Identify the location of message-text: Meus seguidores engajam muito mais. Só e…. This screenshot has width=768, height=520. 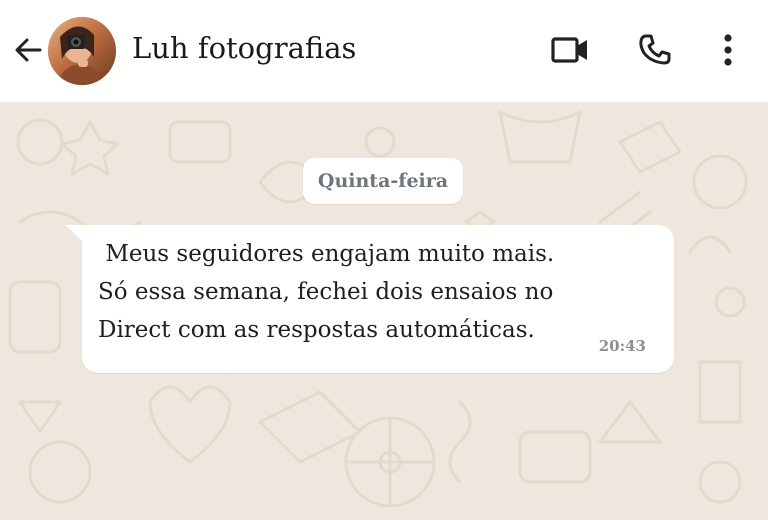
(326, 292).